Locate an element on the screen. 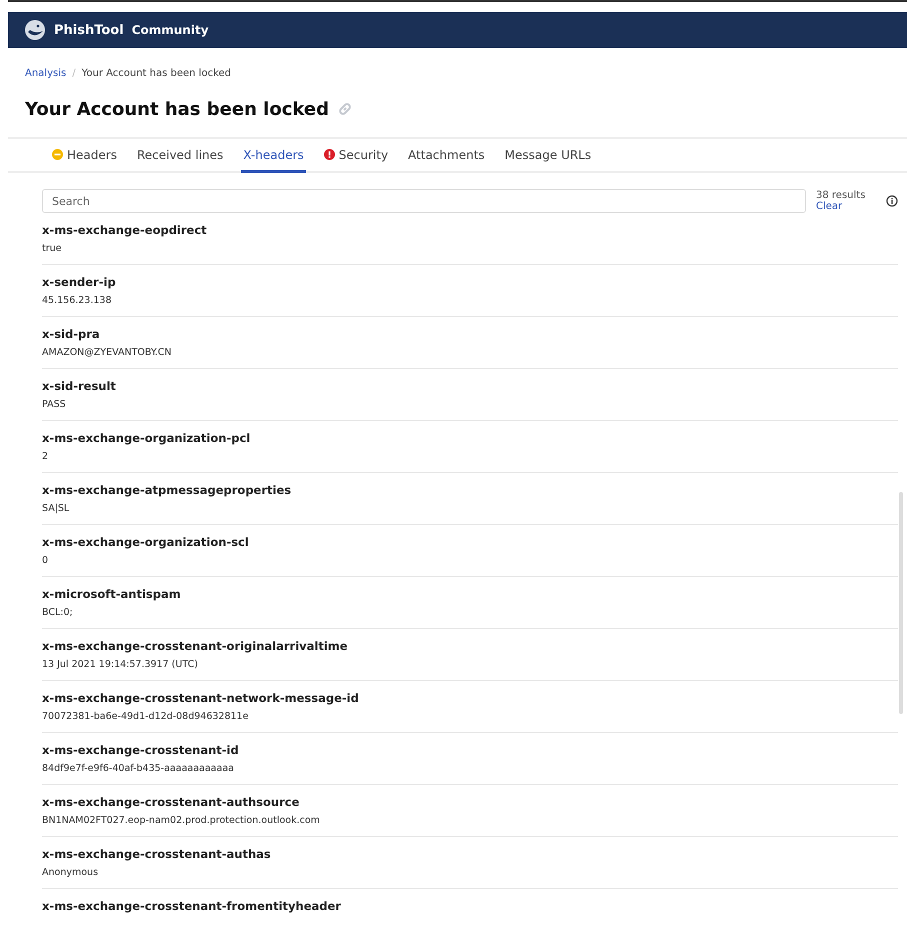  scrollbar-thumb is located at coordinates (901, 603).